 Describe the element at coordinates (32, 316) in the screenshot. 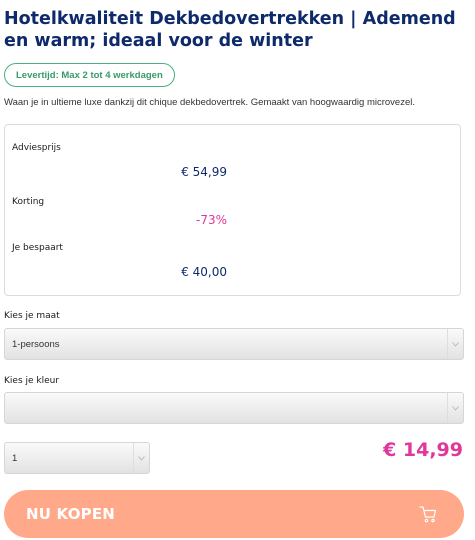

I see `size-select-label: Kies je maat` at that location.